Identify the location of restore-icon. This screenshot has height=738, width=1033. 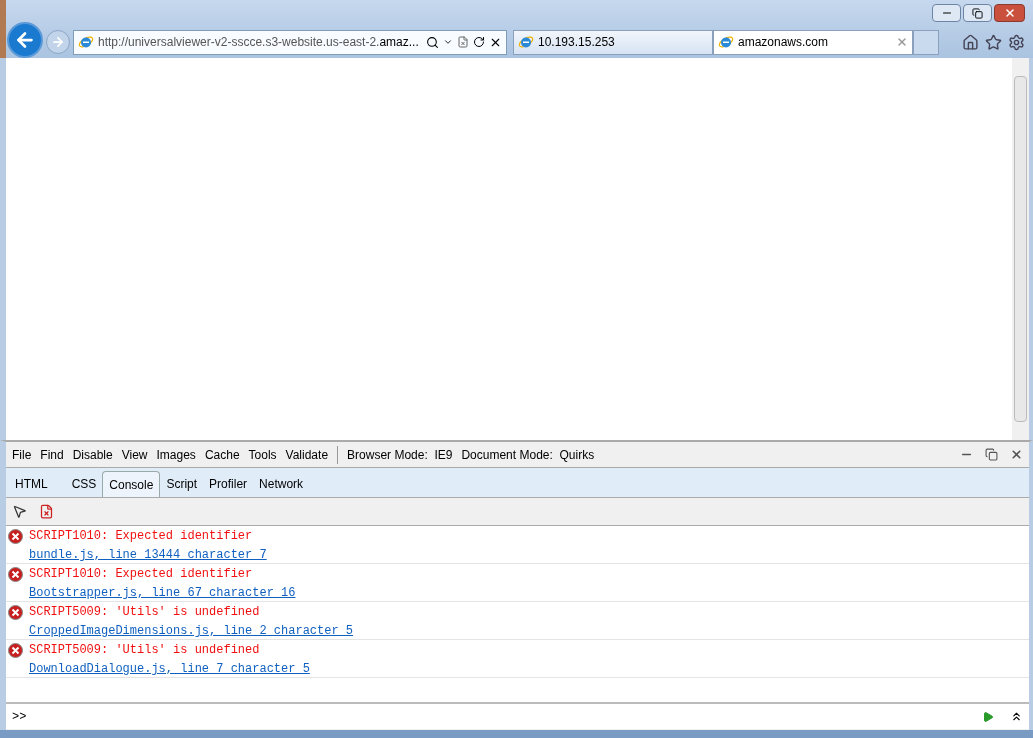
(977, 13).